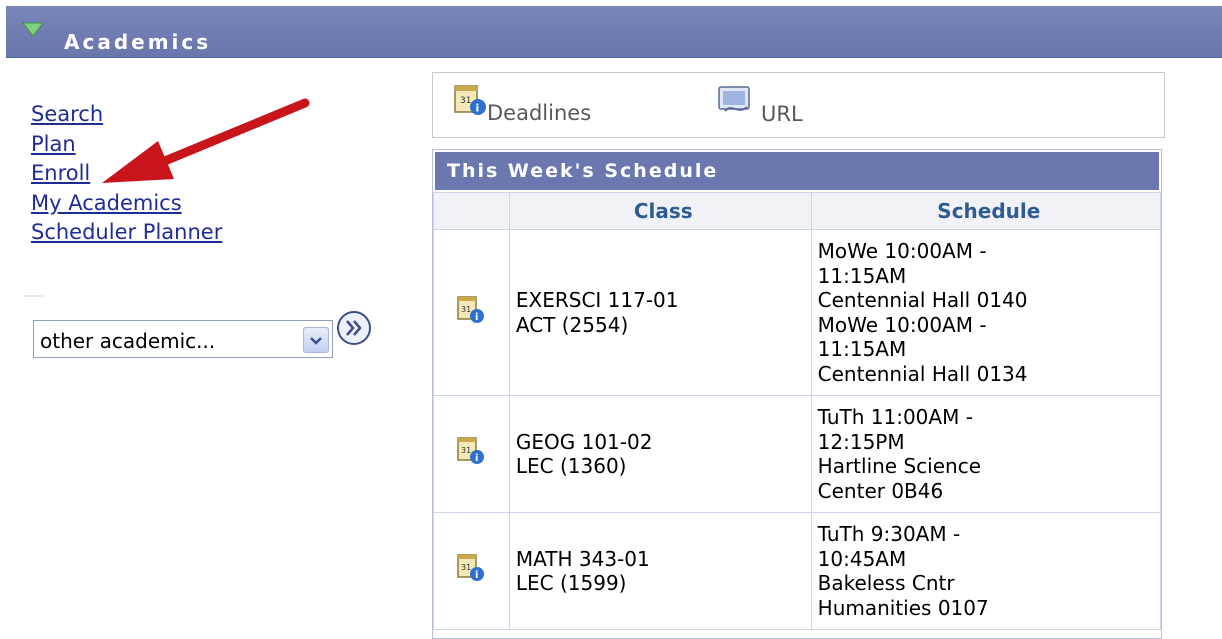 This screenshot has height=639, width=1222. What do you see at coordinates (206, 140) in the screenshot?
I see `red-arrow-annotation` at bounding box center [206, 140].